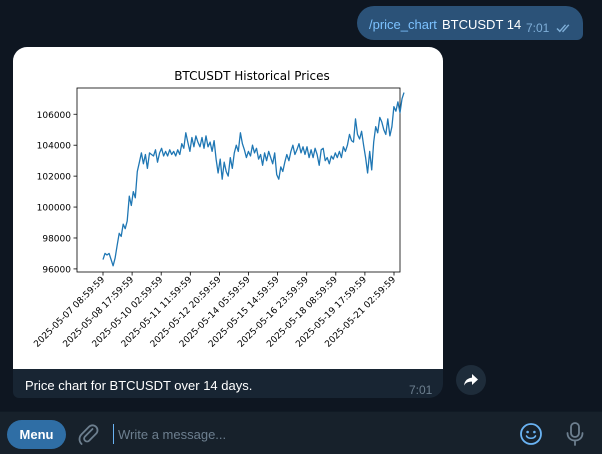 Image resolution: width=602 pixels, height=454 pixels. I want to click on menu-button: Menu, so click(36, 434).